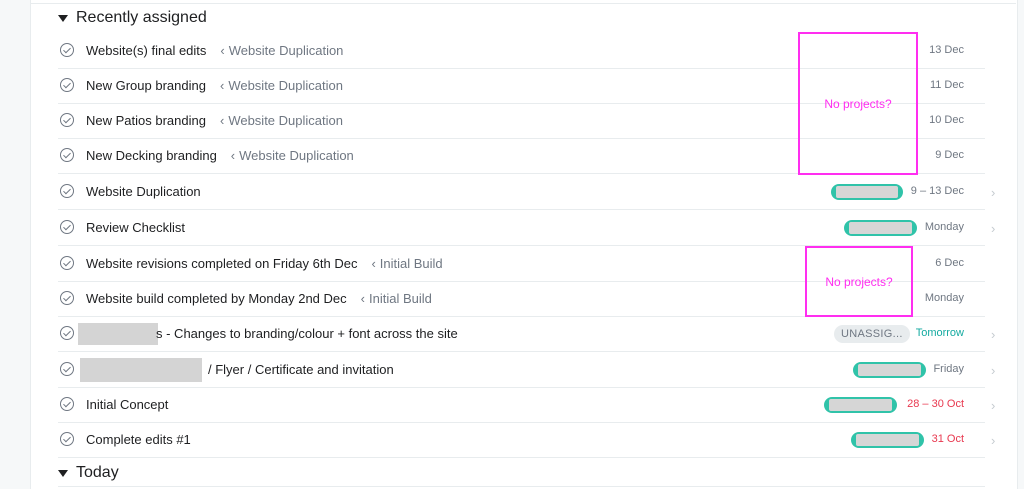 The image size is (1024, 489). What do you see at coordinates (521, 440) in the screenshot?
I see `task-row: Complete edits #1 31 Oct` at bounding box center [521, 440].